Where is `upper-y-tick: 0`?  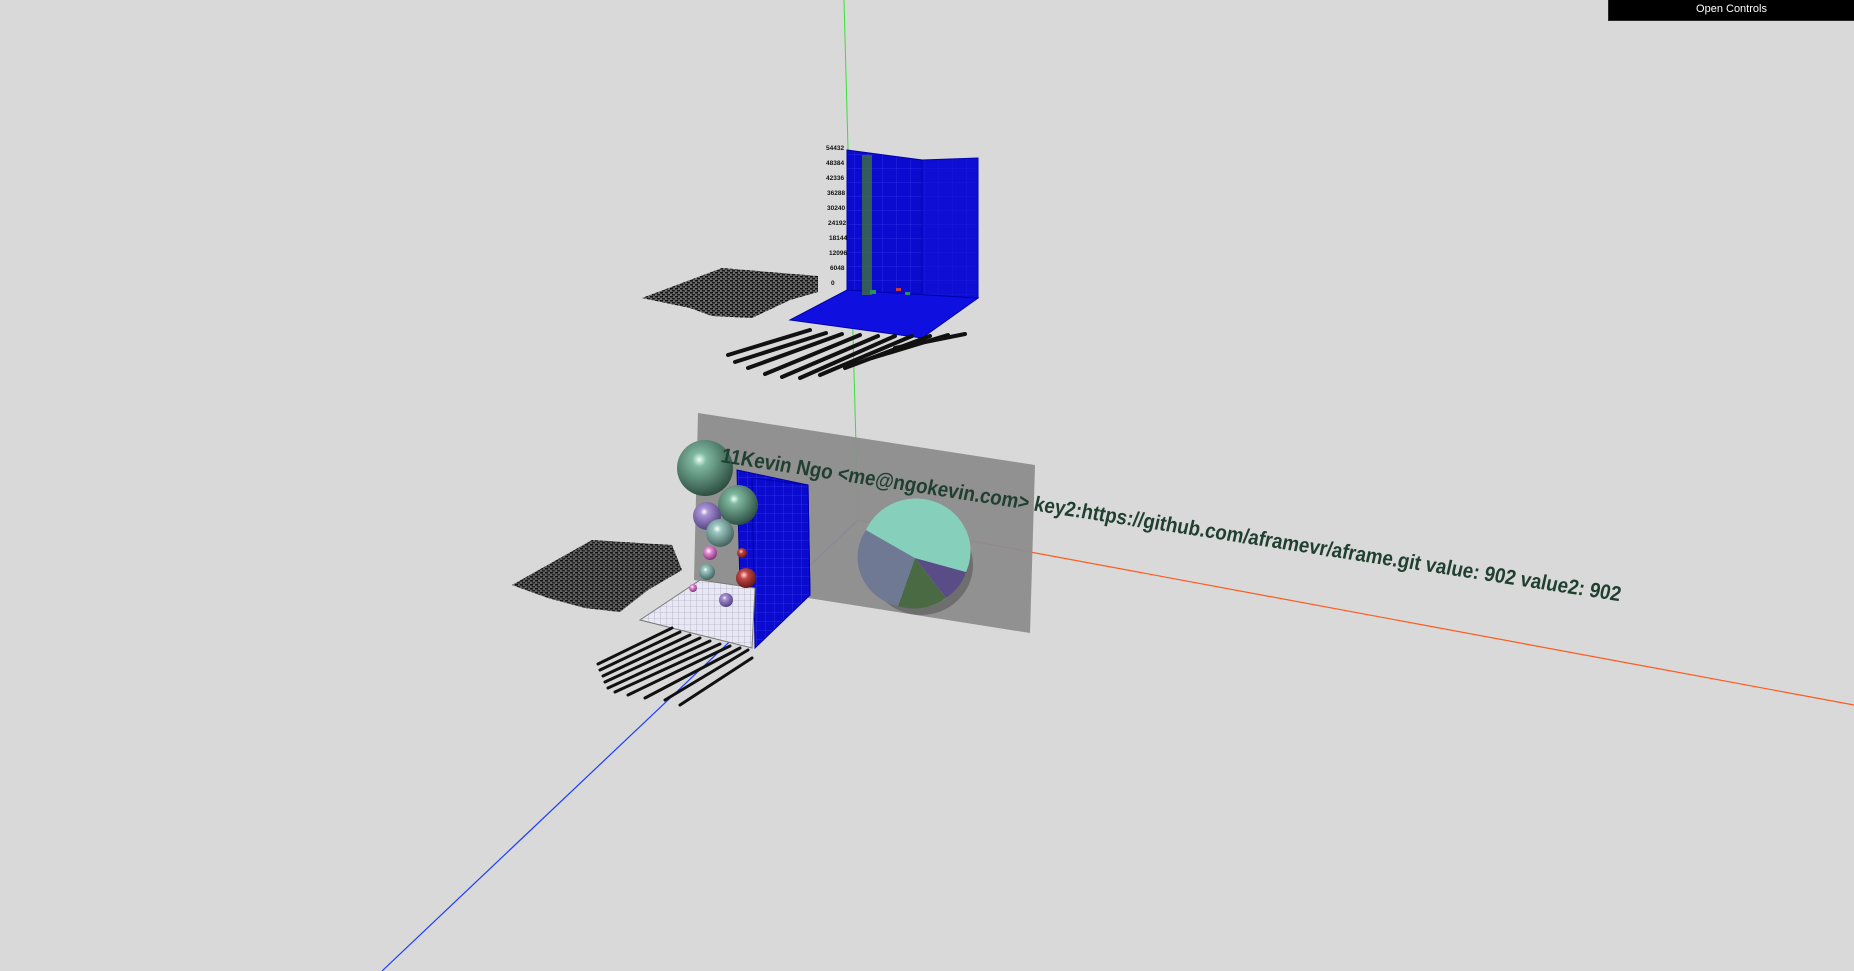 upper-y-tick: 0 is located at coordinates (833, 283).